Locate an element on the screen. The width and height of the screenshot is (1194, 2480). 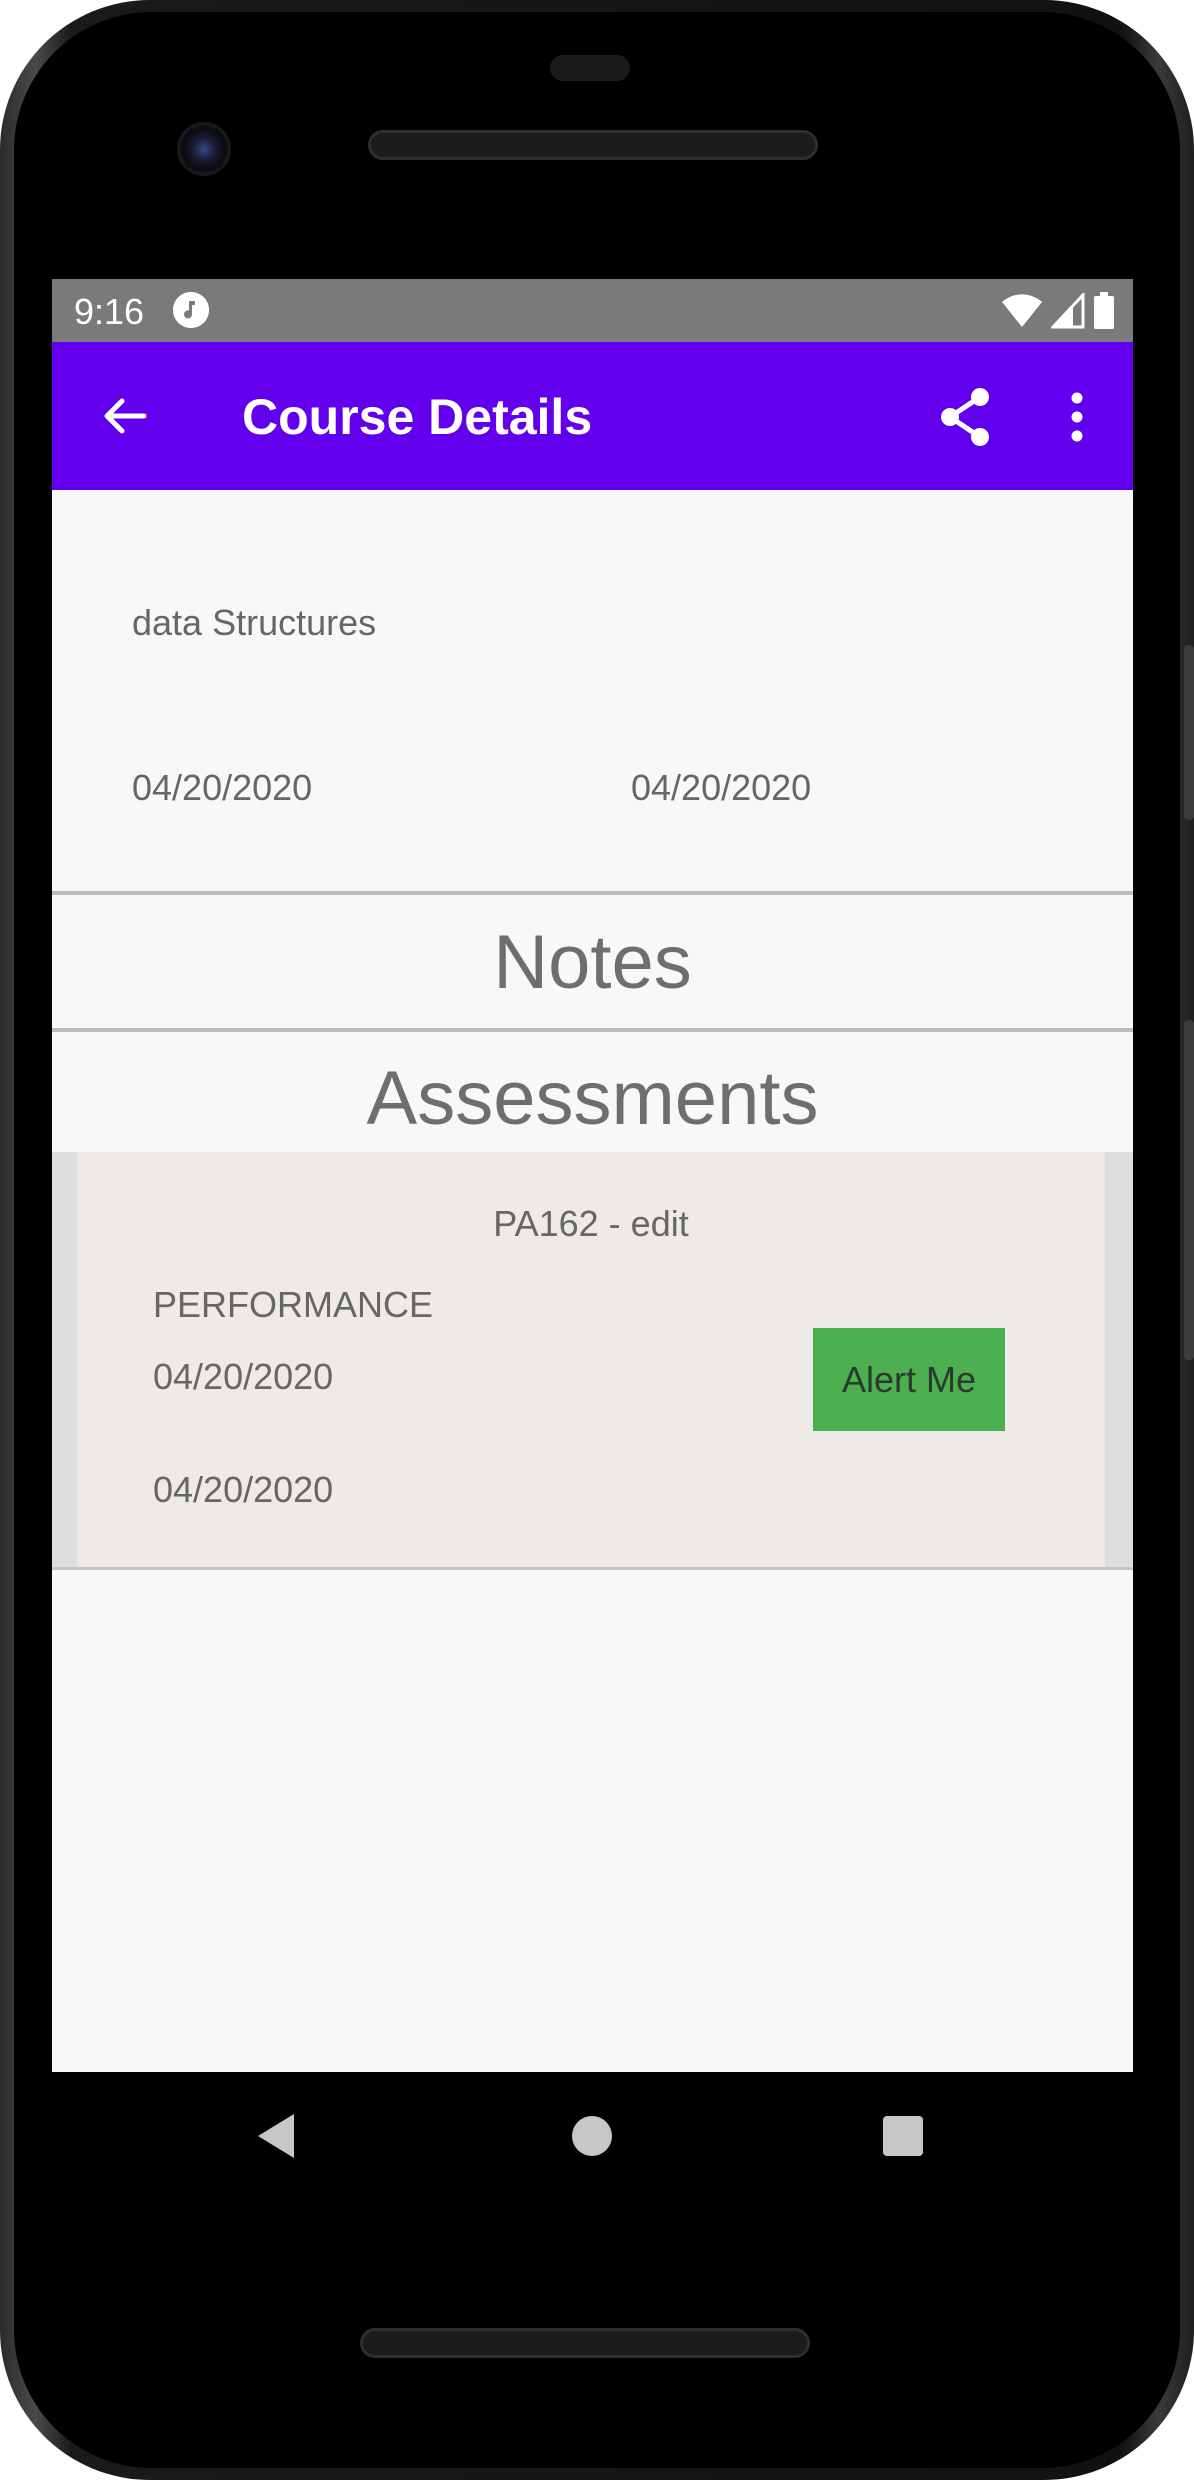
alert-me-button: Alert Me is located at coordinates (909, 1379).